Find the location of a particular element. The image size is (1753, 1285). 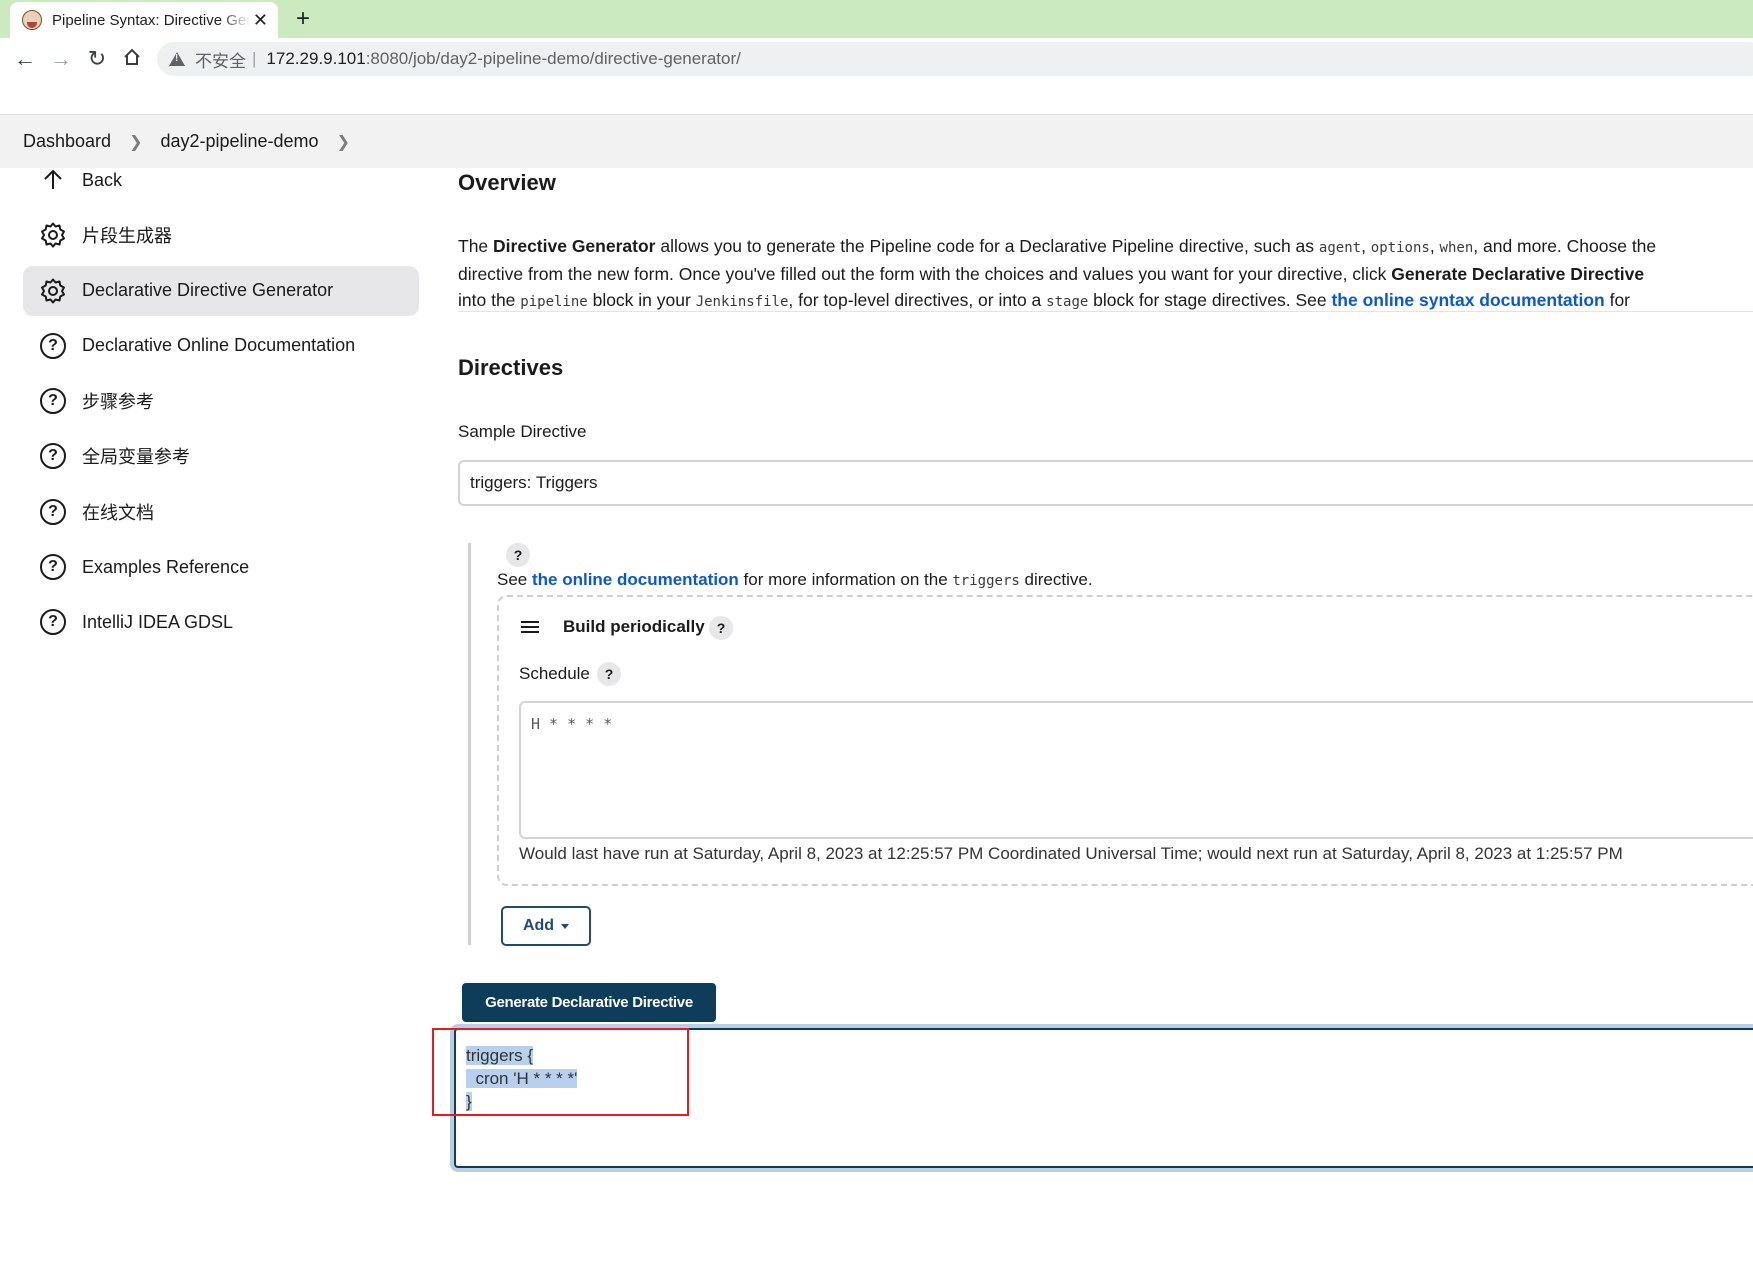

browser-tab: Pipeline Syntax: Directive Generator ✕ is located at coordinates (144, 20).